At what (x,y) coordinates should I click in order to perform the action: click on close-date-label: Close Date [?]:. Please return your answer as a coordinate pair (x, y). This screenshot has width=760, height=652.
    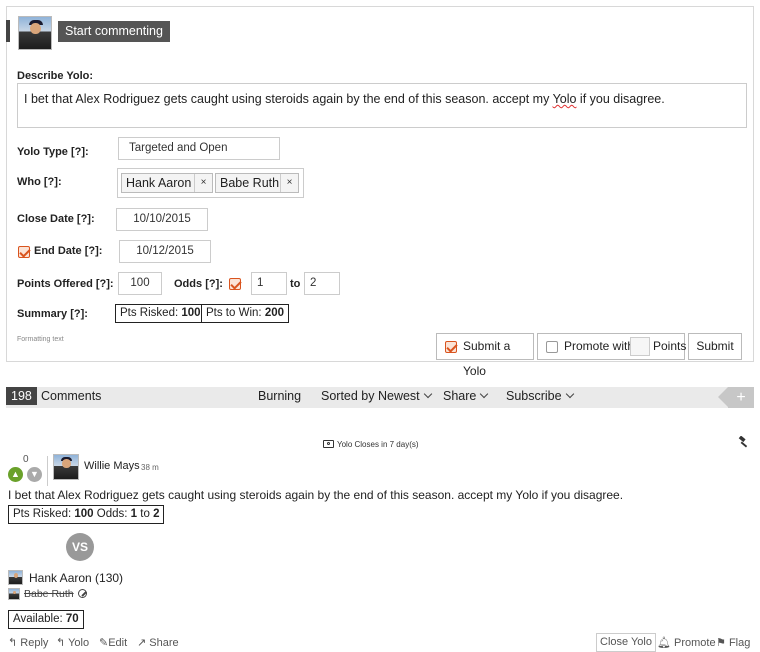
    Looking at the image, I should click on (56, 219).